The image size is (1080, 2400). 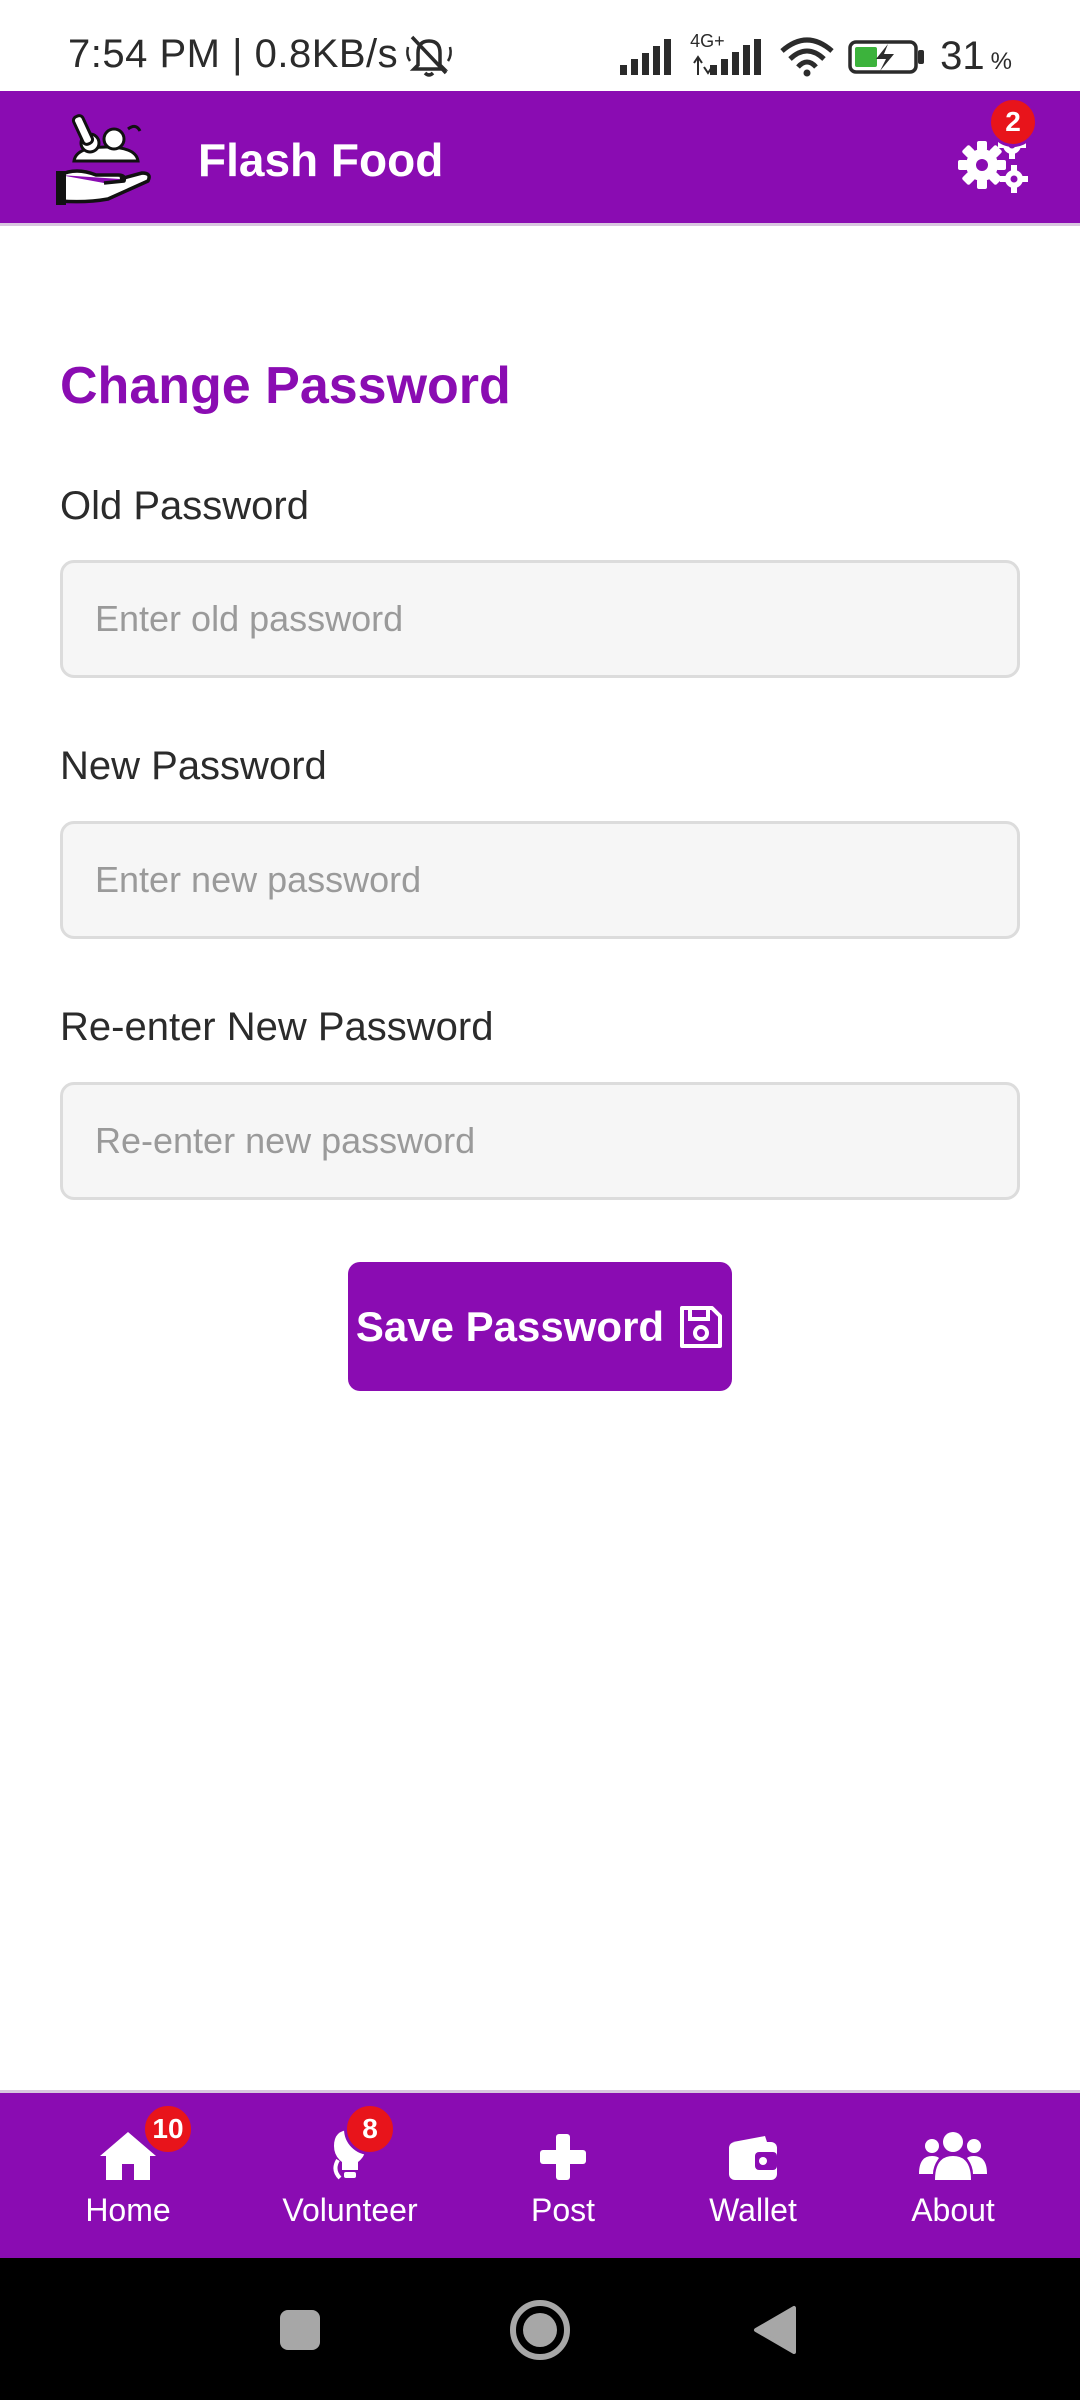 What do you see at coordinates (233, 54) in the screenshot?
I see `status-time: 7:54 PM | 0.8KB/s` at bounding box center [233, 54].